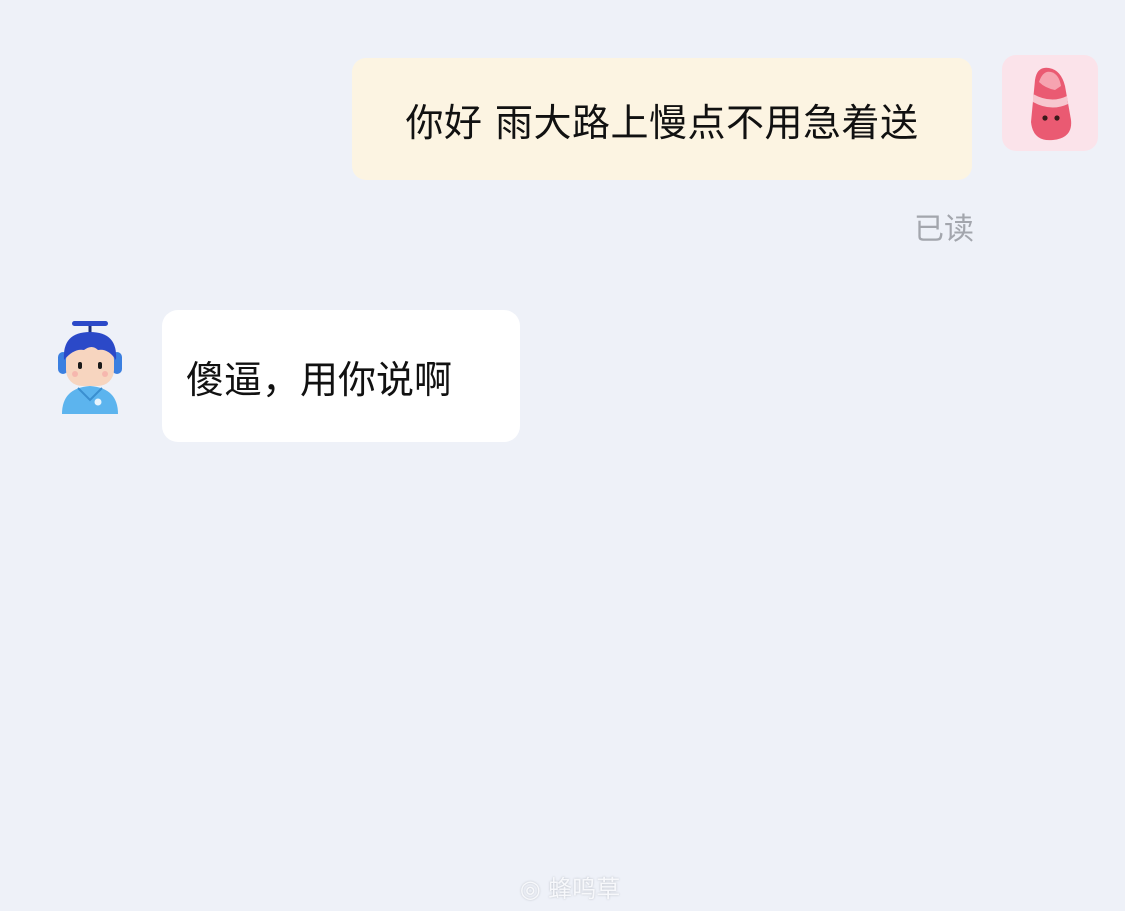 The width and height of the screenshot is (1125, 911). What do you see at coordinates (662, 122) in the screenshot?
I see `outgoing-message-text: 你好 雨大路上慢点不用急着送` at bounding box center [662, 122].